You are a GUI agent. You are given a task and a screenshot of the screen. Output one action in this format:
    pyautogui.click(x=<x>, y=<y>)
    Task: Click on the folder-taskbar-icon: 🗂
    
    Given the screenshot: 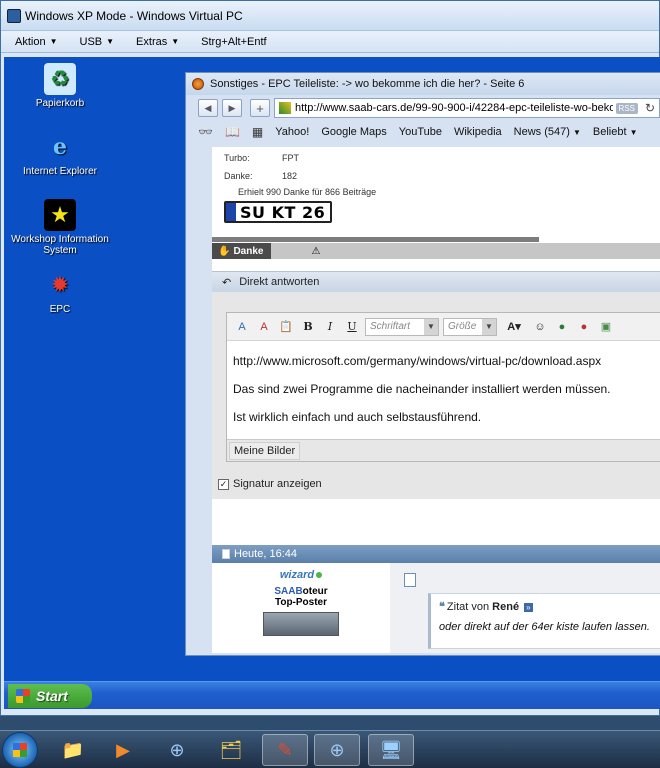 What is the action you would take?
    pyautogui.click(x=231, y=750)
    